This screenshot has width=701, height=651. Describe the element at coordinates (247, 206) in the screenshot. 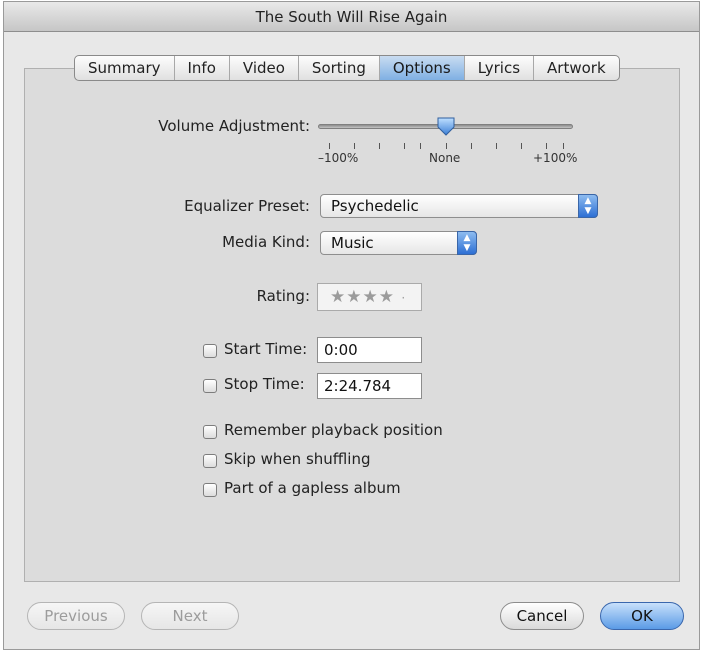

I see `equalizer-preset-label: Equalizer Preset:` at that location.